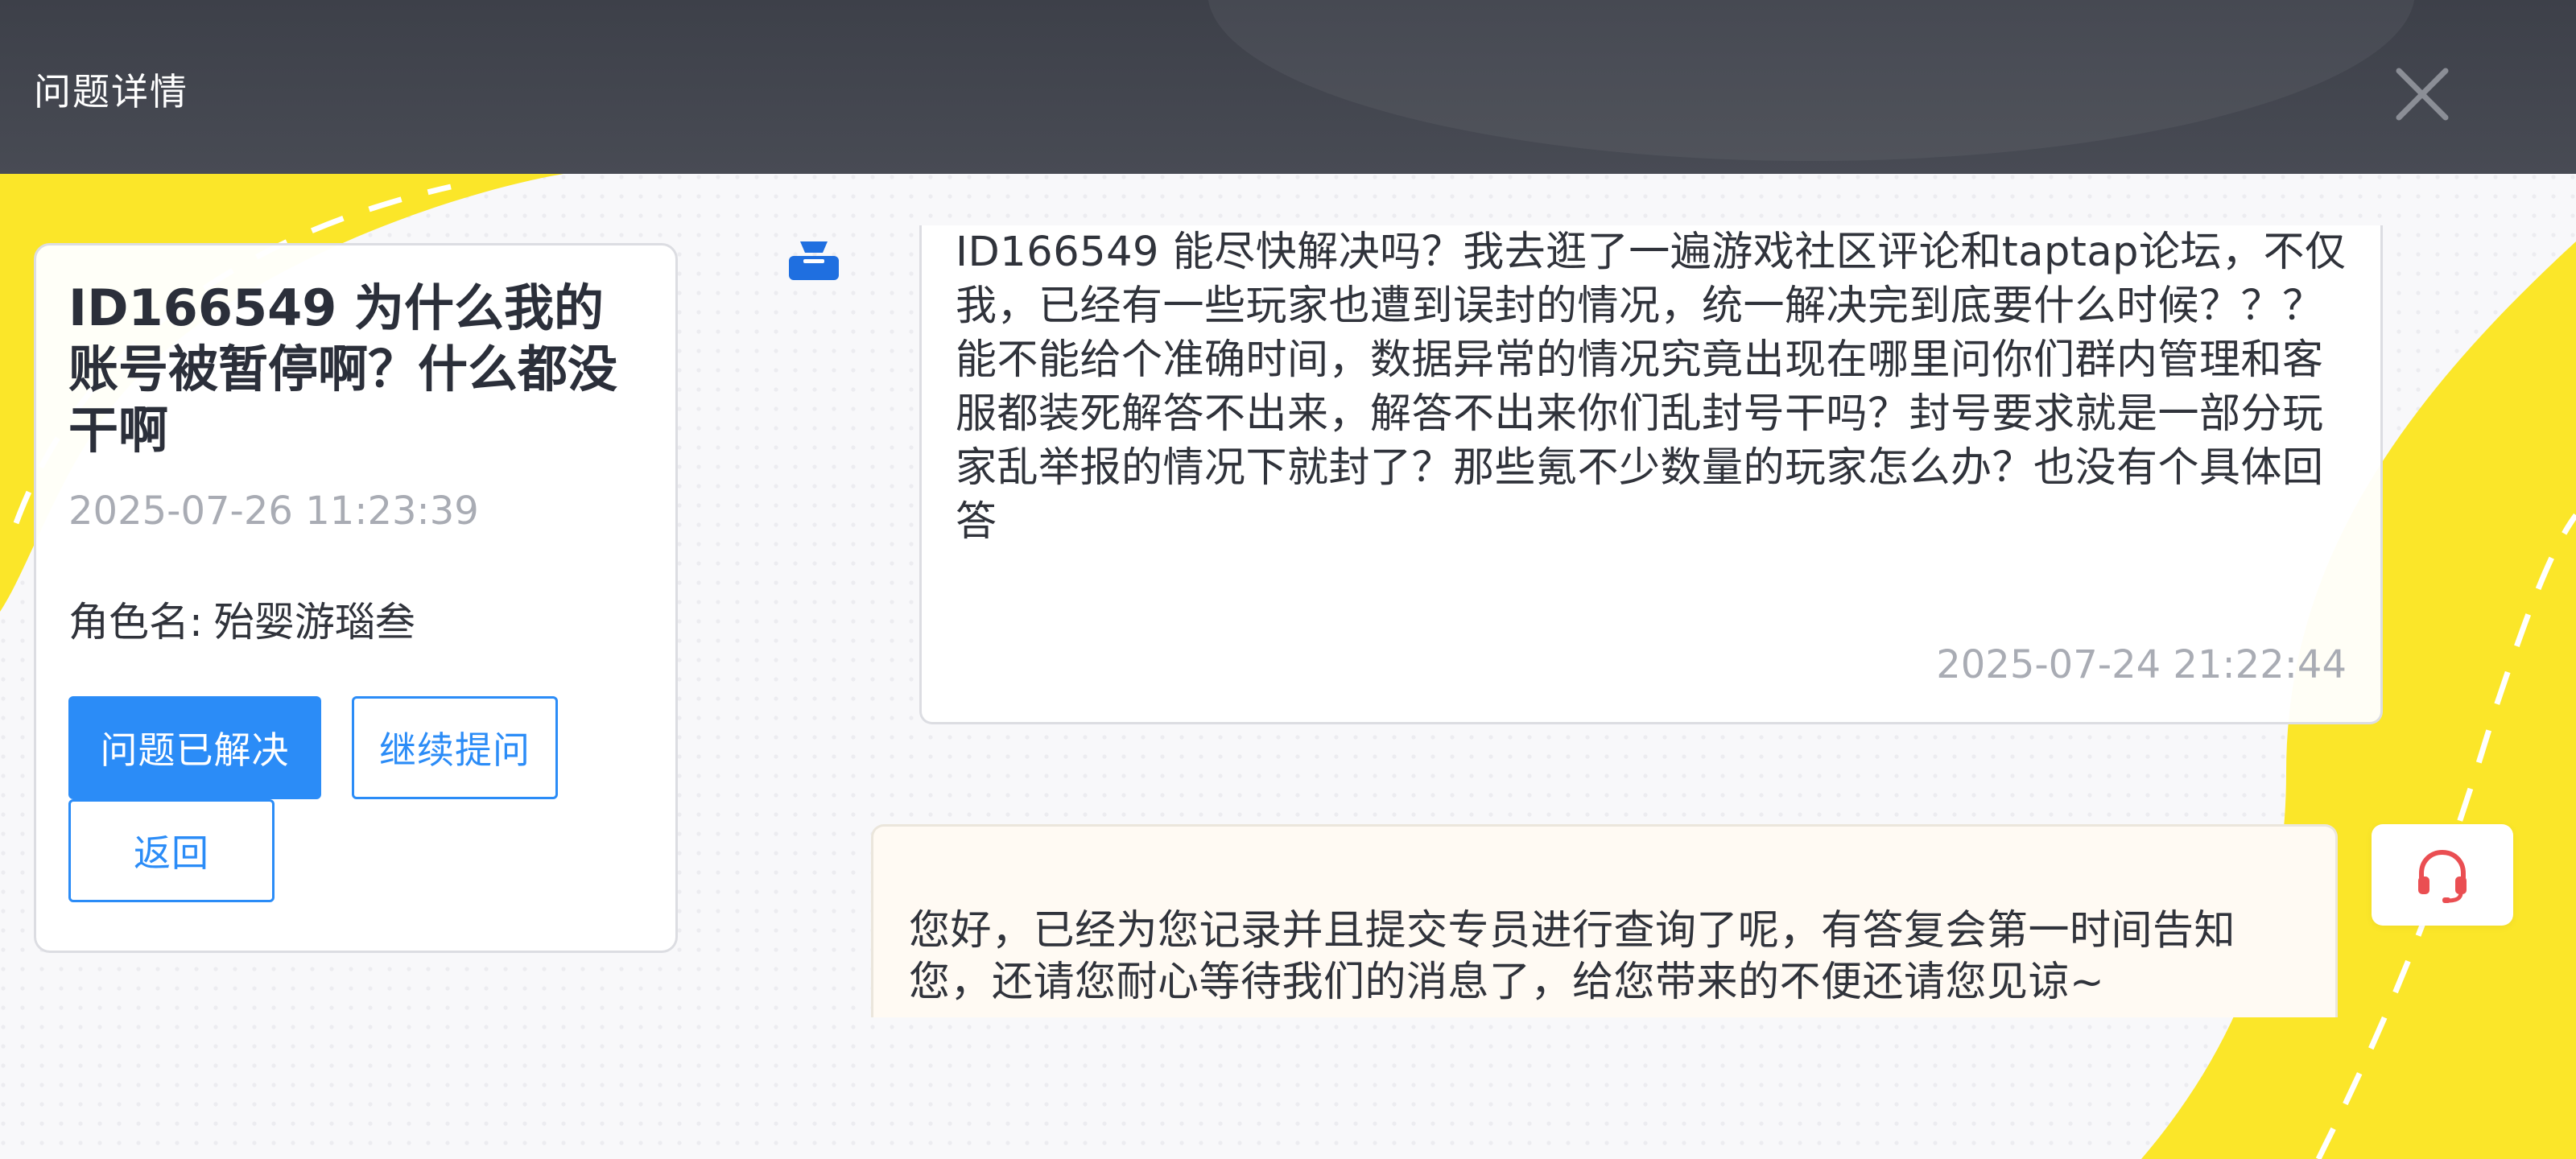 This screenshot has height=1159, width=2576. What do you see at coordinates (135, 622) in the screenshot?
I see `role-label: 角色名:` at bounding box center [135, 622].